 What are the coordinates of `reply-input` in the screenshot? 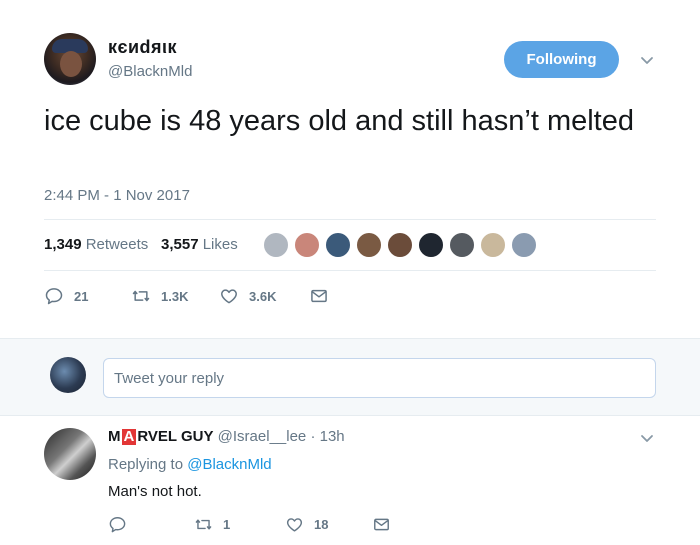 It's located at (379, 378).